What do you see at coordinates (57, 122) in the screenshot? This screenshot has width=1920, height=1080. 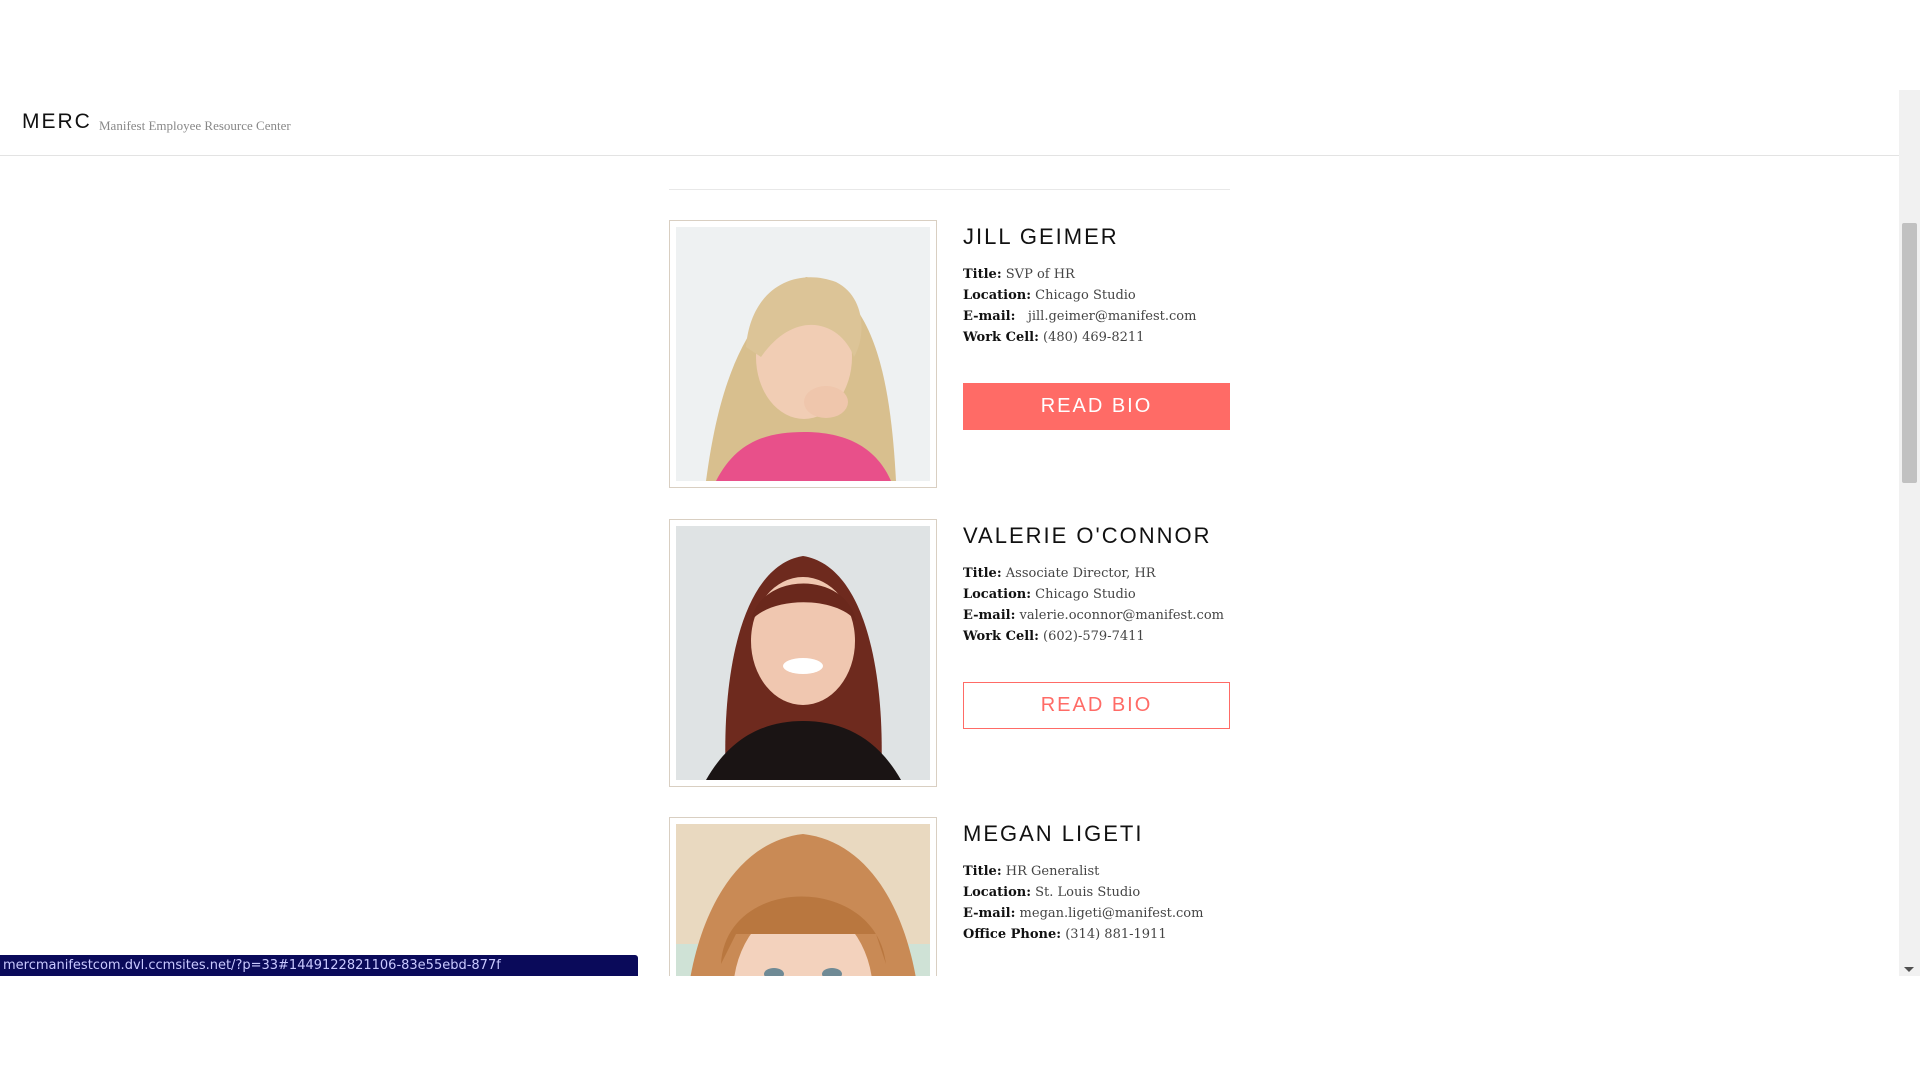 I see `site-logo: MERC` at bounding box center [57, 122].